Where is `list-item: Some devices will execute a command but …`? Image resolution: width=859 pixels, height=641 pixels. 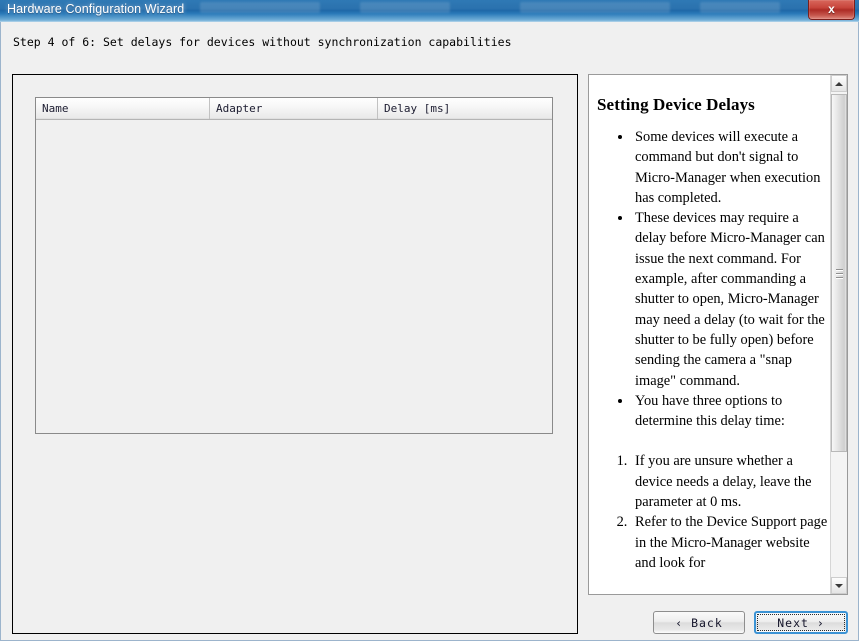 list-item: Some devices will execute a command but … is located at coordinates (731, 167).